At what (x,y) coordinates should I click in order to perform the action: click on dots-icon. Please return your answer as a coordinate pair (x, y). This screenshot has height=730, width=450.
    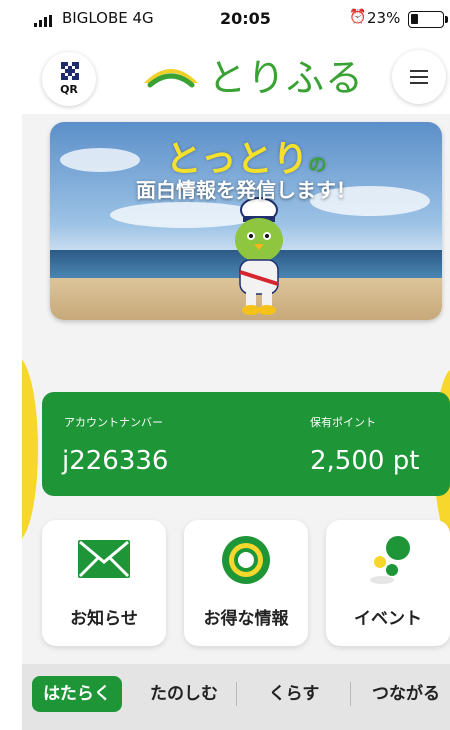
    Looking at the image, I should click on (390, 560).